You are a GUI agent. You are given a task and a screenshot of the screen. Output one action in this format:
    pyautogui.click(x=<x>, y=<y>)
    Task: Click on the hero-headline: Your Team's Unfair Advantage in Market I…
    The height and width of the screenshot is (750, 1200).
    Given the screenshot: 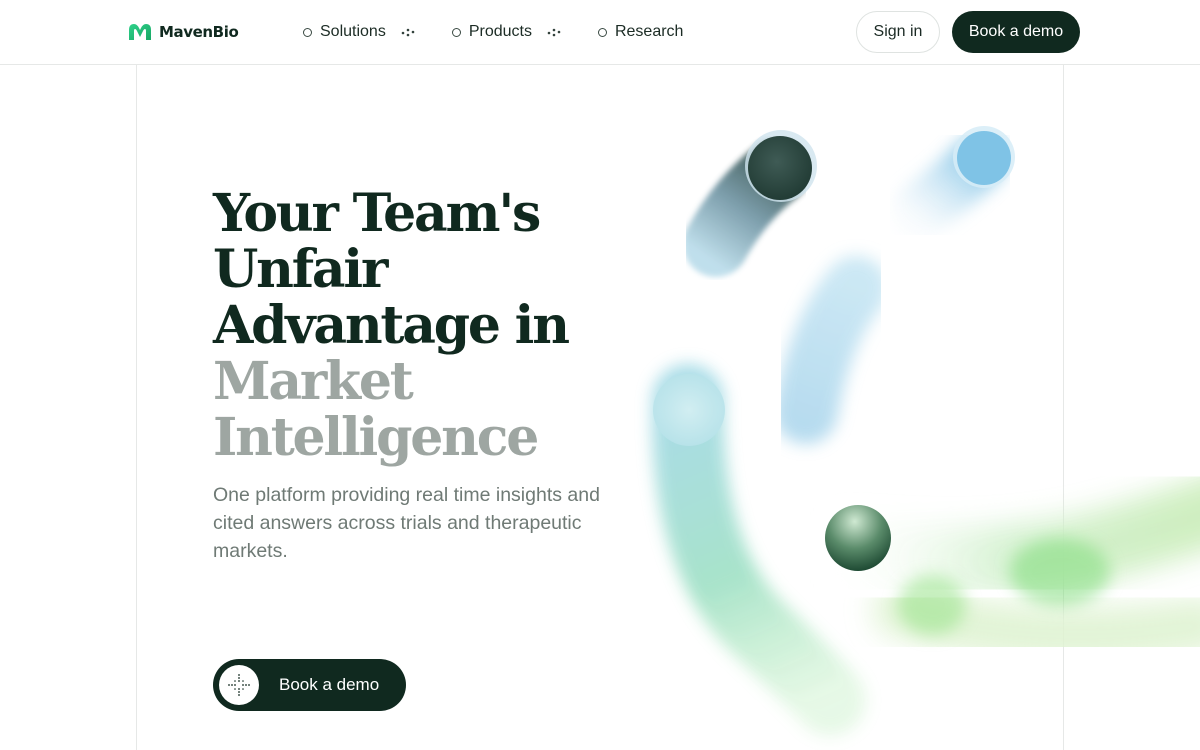 What is the action you would take?
    pyautogui.click(x=423, y=326)
    